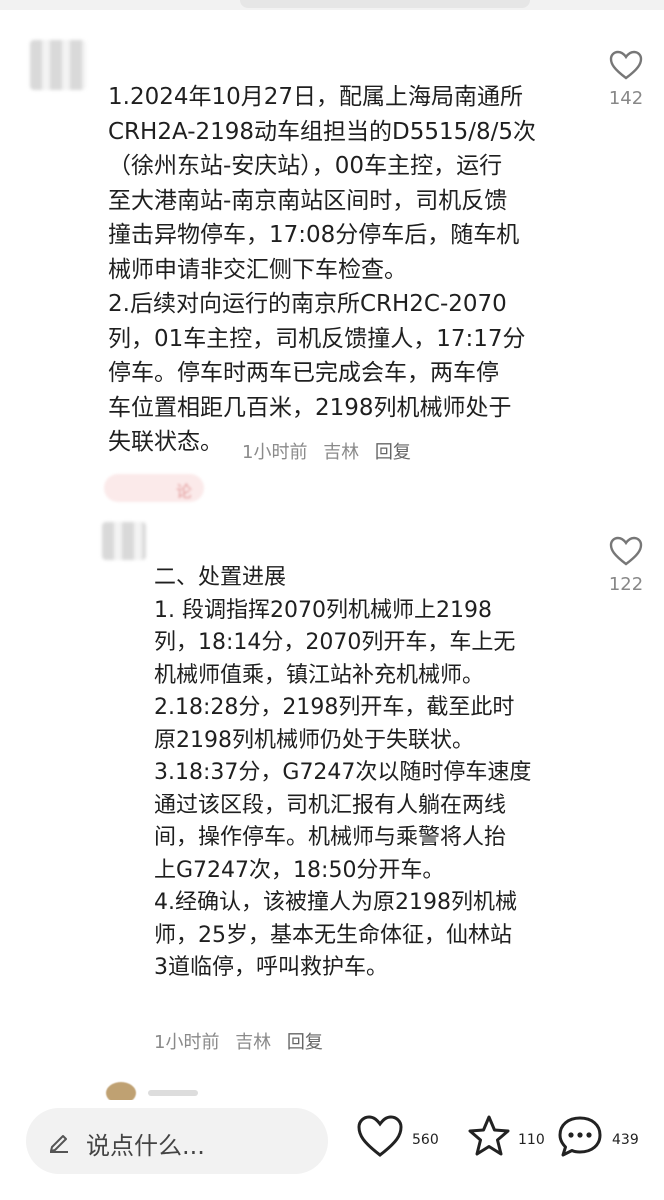  I want to click on like-count: 560, so click(425, 1140).